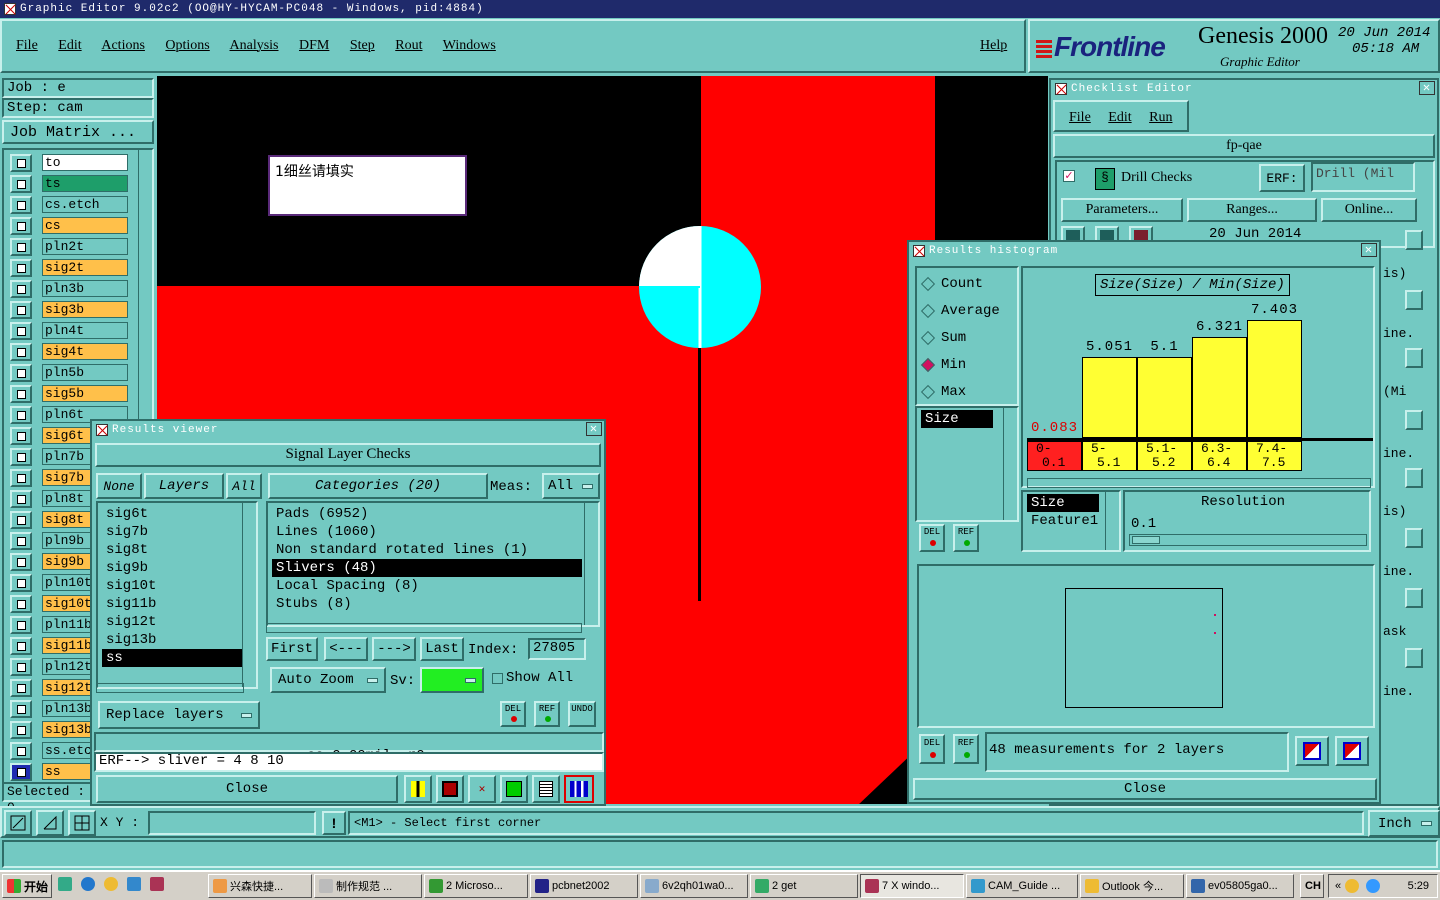 The width and height of the screenshot is (1440, 900). I want to click on network-icon, so click(1352, 886).